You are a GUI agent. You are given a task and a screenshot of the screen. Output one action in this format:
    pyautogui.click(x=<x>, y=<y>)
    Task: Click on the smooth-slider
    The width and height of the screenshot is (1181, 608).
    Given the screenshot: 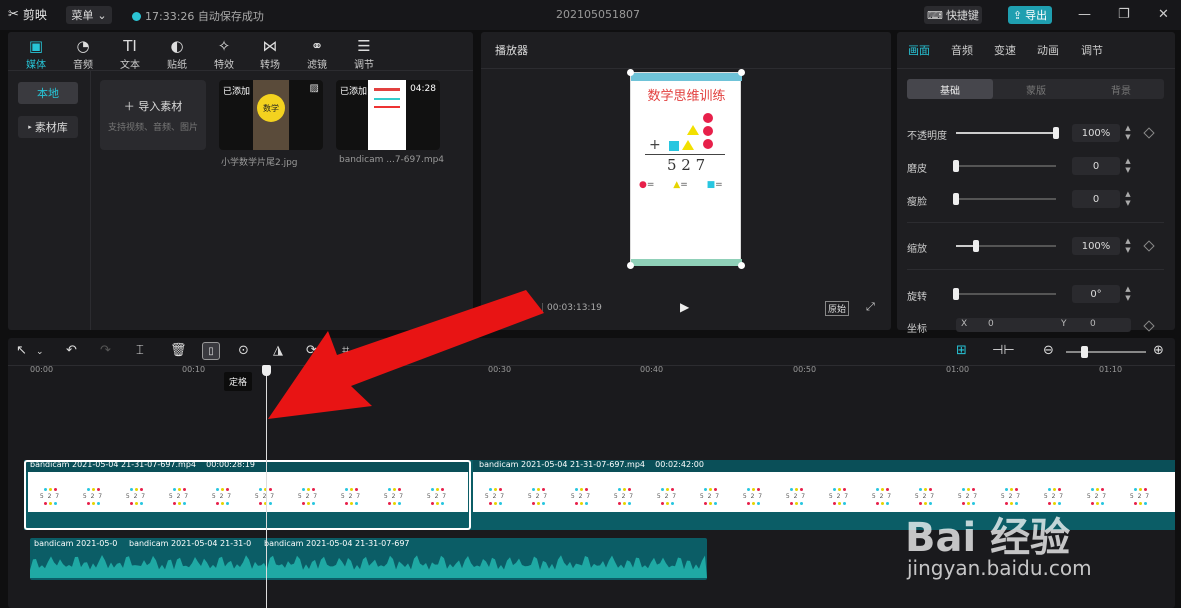 What is the action you would take?
    pyautogui.click(x=1004, y=166)
    